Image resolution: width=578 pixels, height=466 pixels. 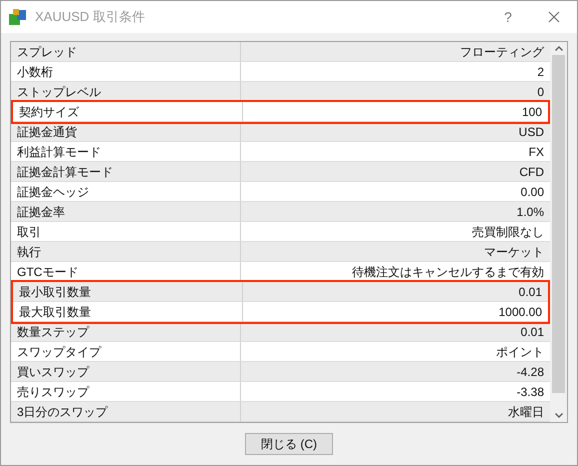 I want to click on property-label: ストップレベル, so click(x=59, y=92).